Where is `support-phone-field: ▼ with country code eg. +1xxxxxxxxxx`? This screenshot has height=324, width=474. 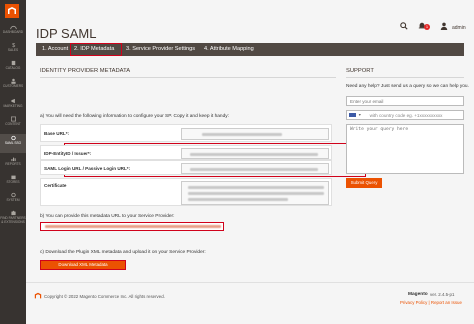
support-phone-field: ▼ with country code eg. +1xxxxxxxxxx is located at coordinates (405, 115).